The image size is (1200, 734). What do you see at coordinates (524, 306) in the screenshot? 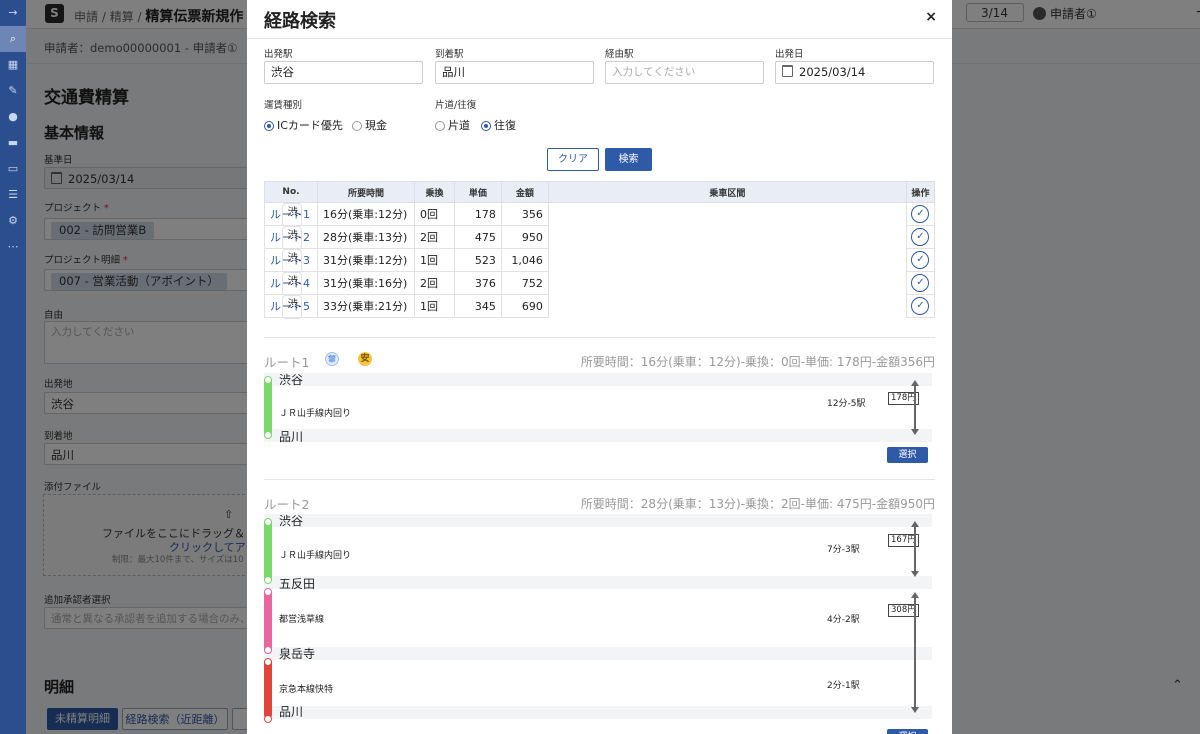
I see `amount-cell: 690` at bounding box center [524, 306].